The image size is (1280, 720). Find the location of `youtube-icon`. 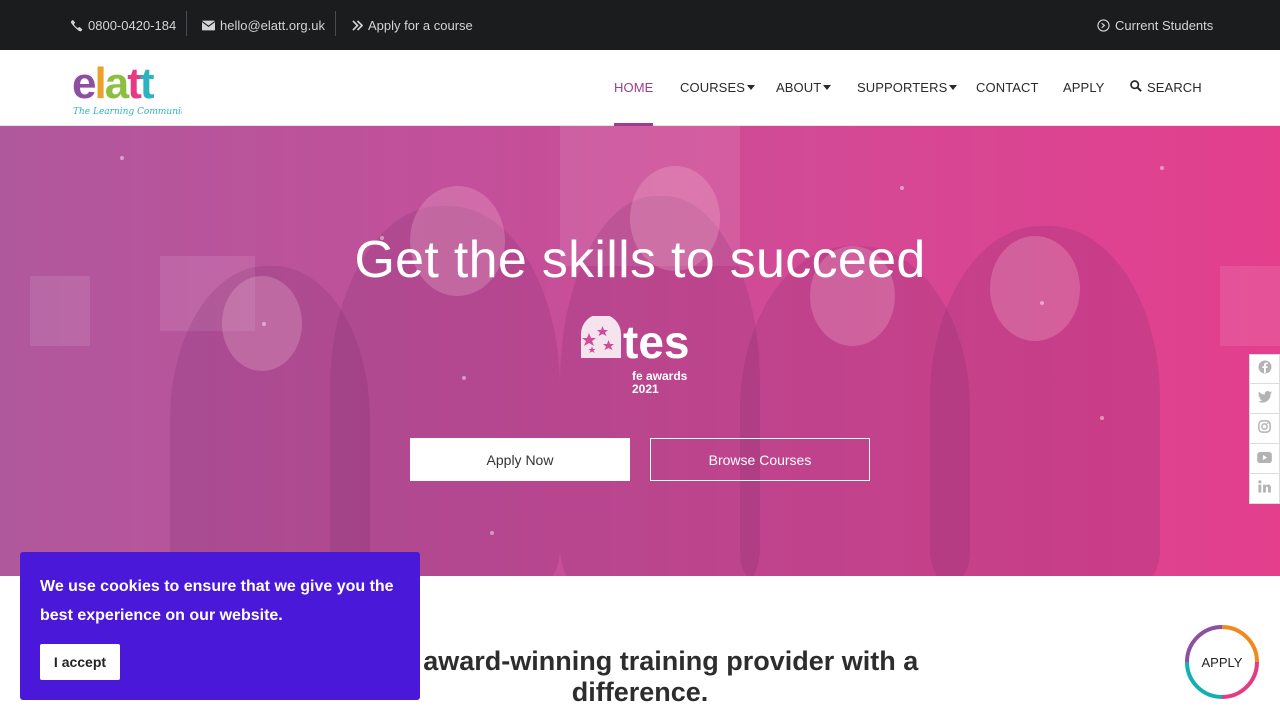

youtube-icon is located at coordinates (1264, 459).